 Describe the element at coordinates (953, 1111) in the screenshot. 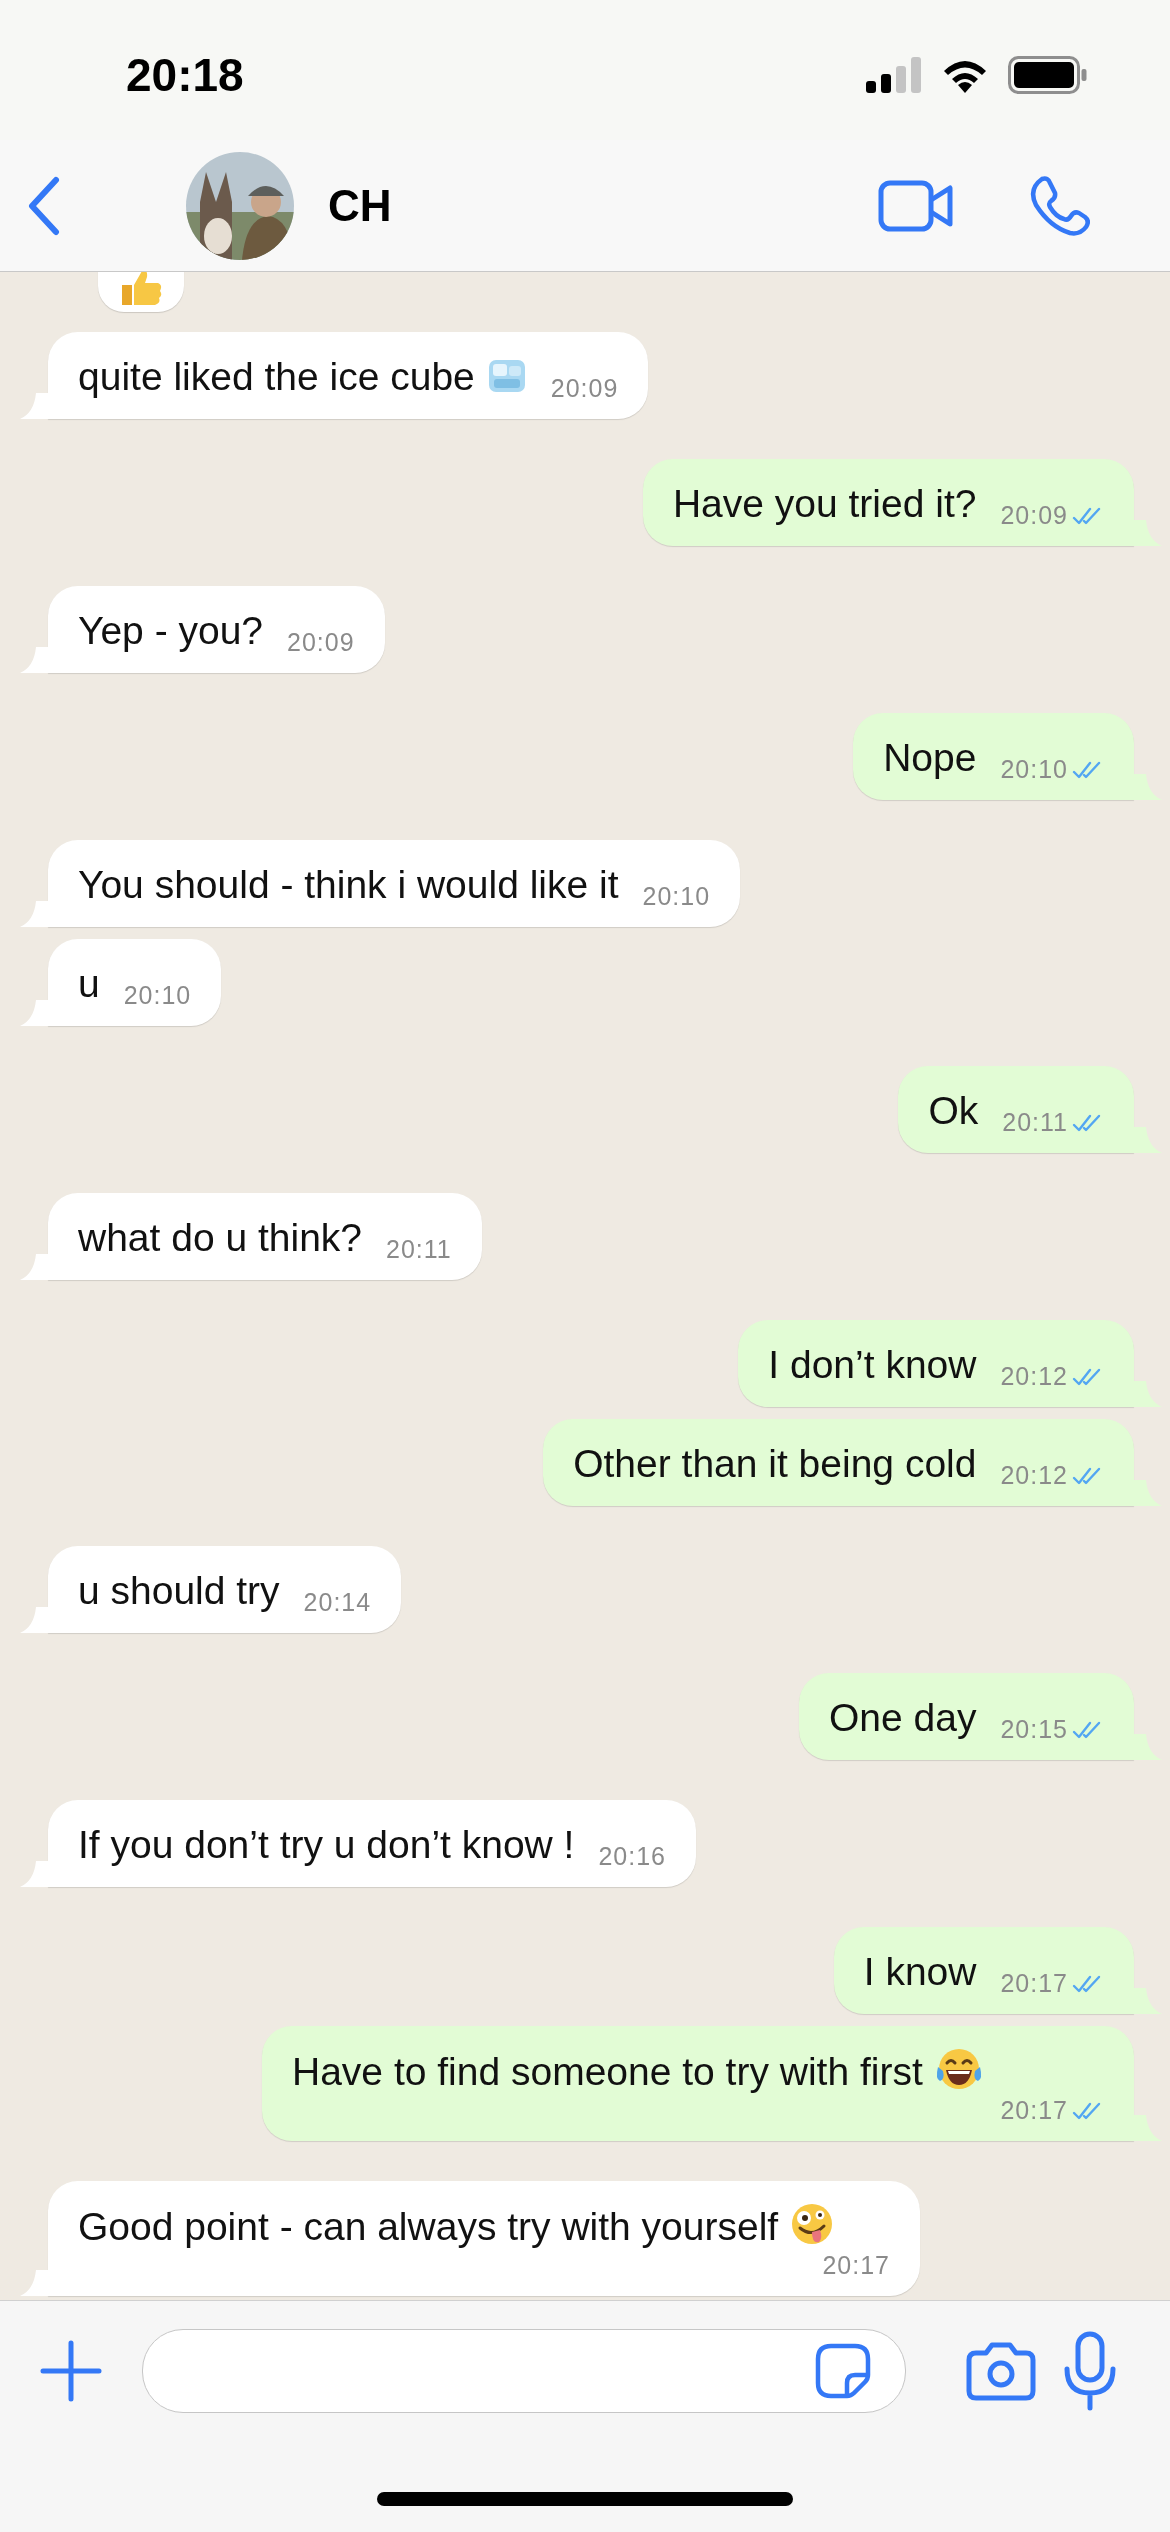

I see `message-text: Ok` at that location.